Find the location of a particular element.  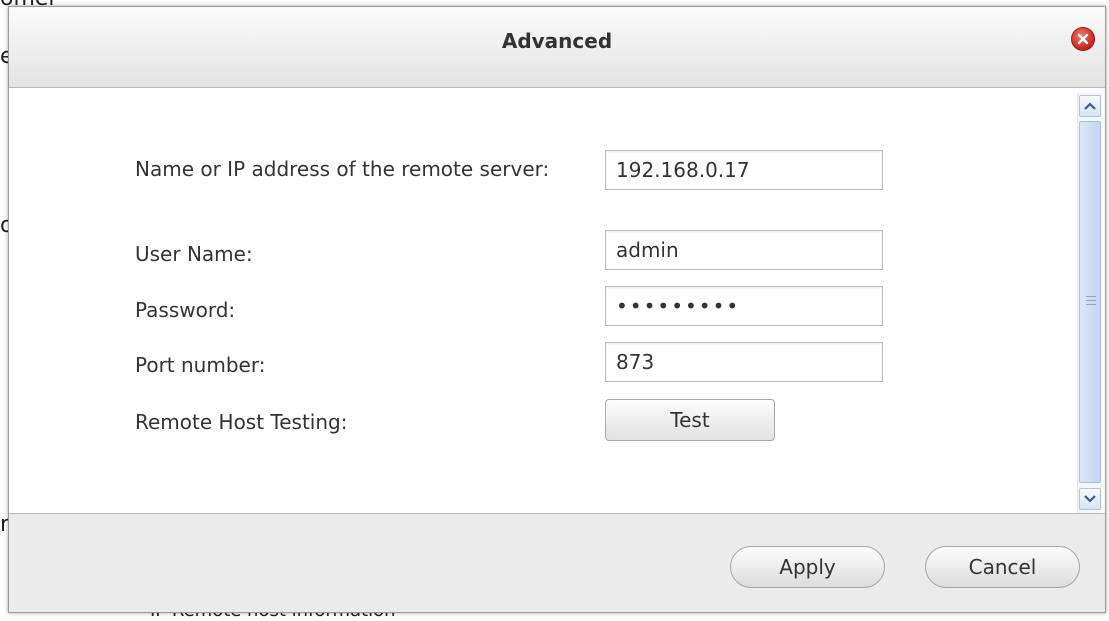

vertical-scrollbar is located at coordinates (1089, 303).